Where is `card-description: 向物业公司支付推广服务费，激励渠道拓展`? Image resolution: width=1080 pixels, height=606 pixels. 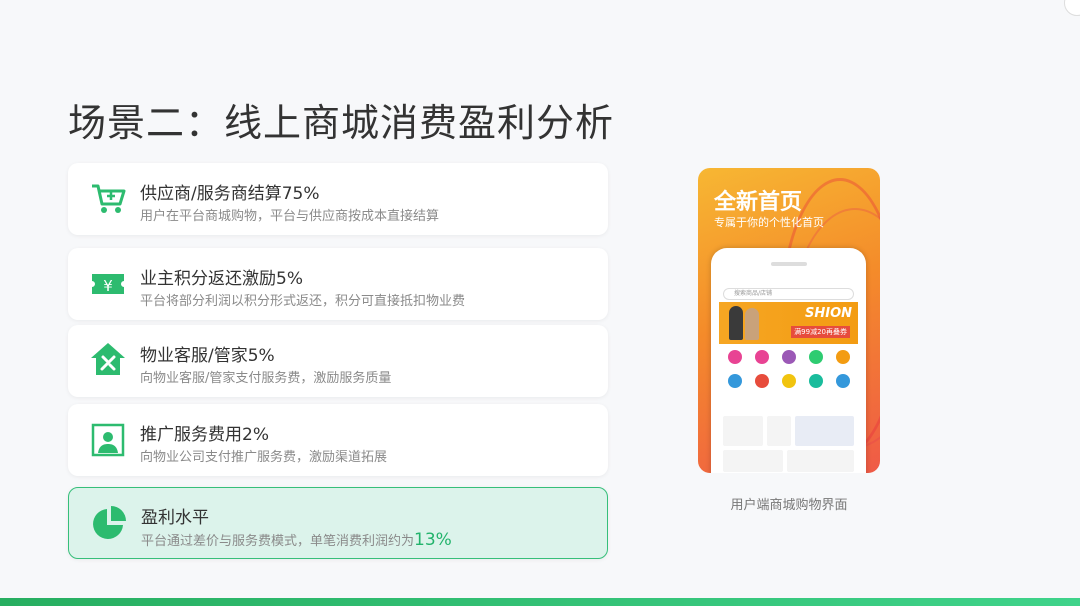
card-description: 向物业公司支付推广服务费，激励渠道拓展 is located at coordinates (264, 457).